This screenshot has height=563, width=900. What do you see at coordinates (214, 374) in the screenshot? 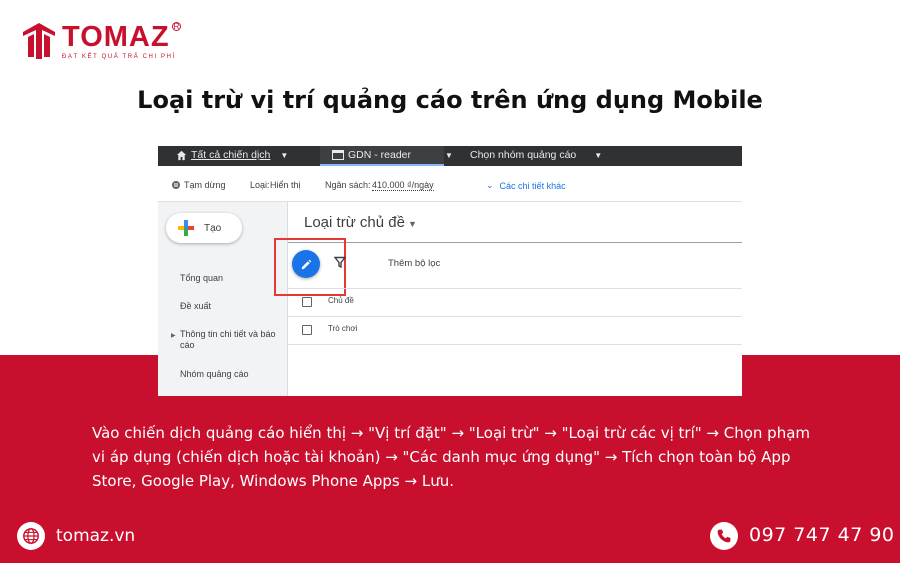
I see `sidebar-item-ad-groups: Nhóm quảng cáo` at bounding box center [214, 374].